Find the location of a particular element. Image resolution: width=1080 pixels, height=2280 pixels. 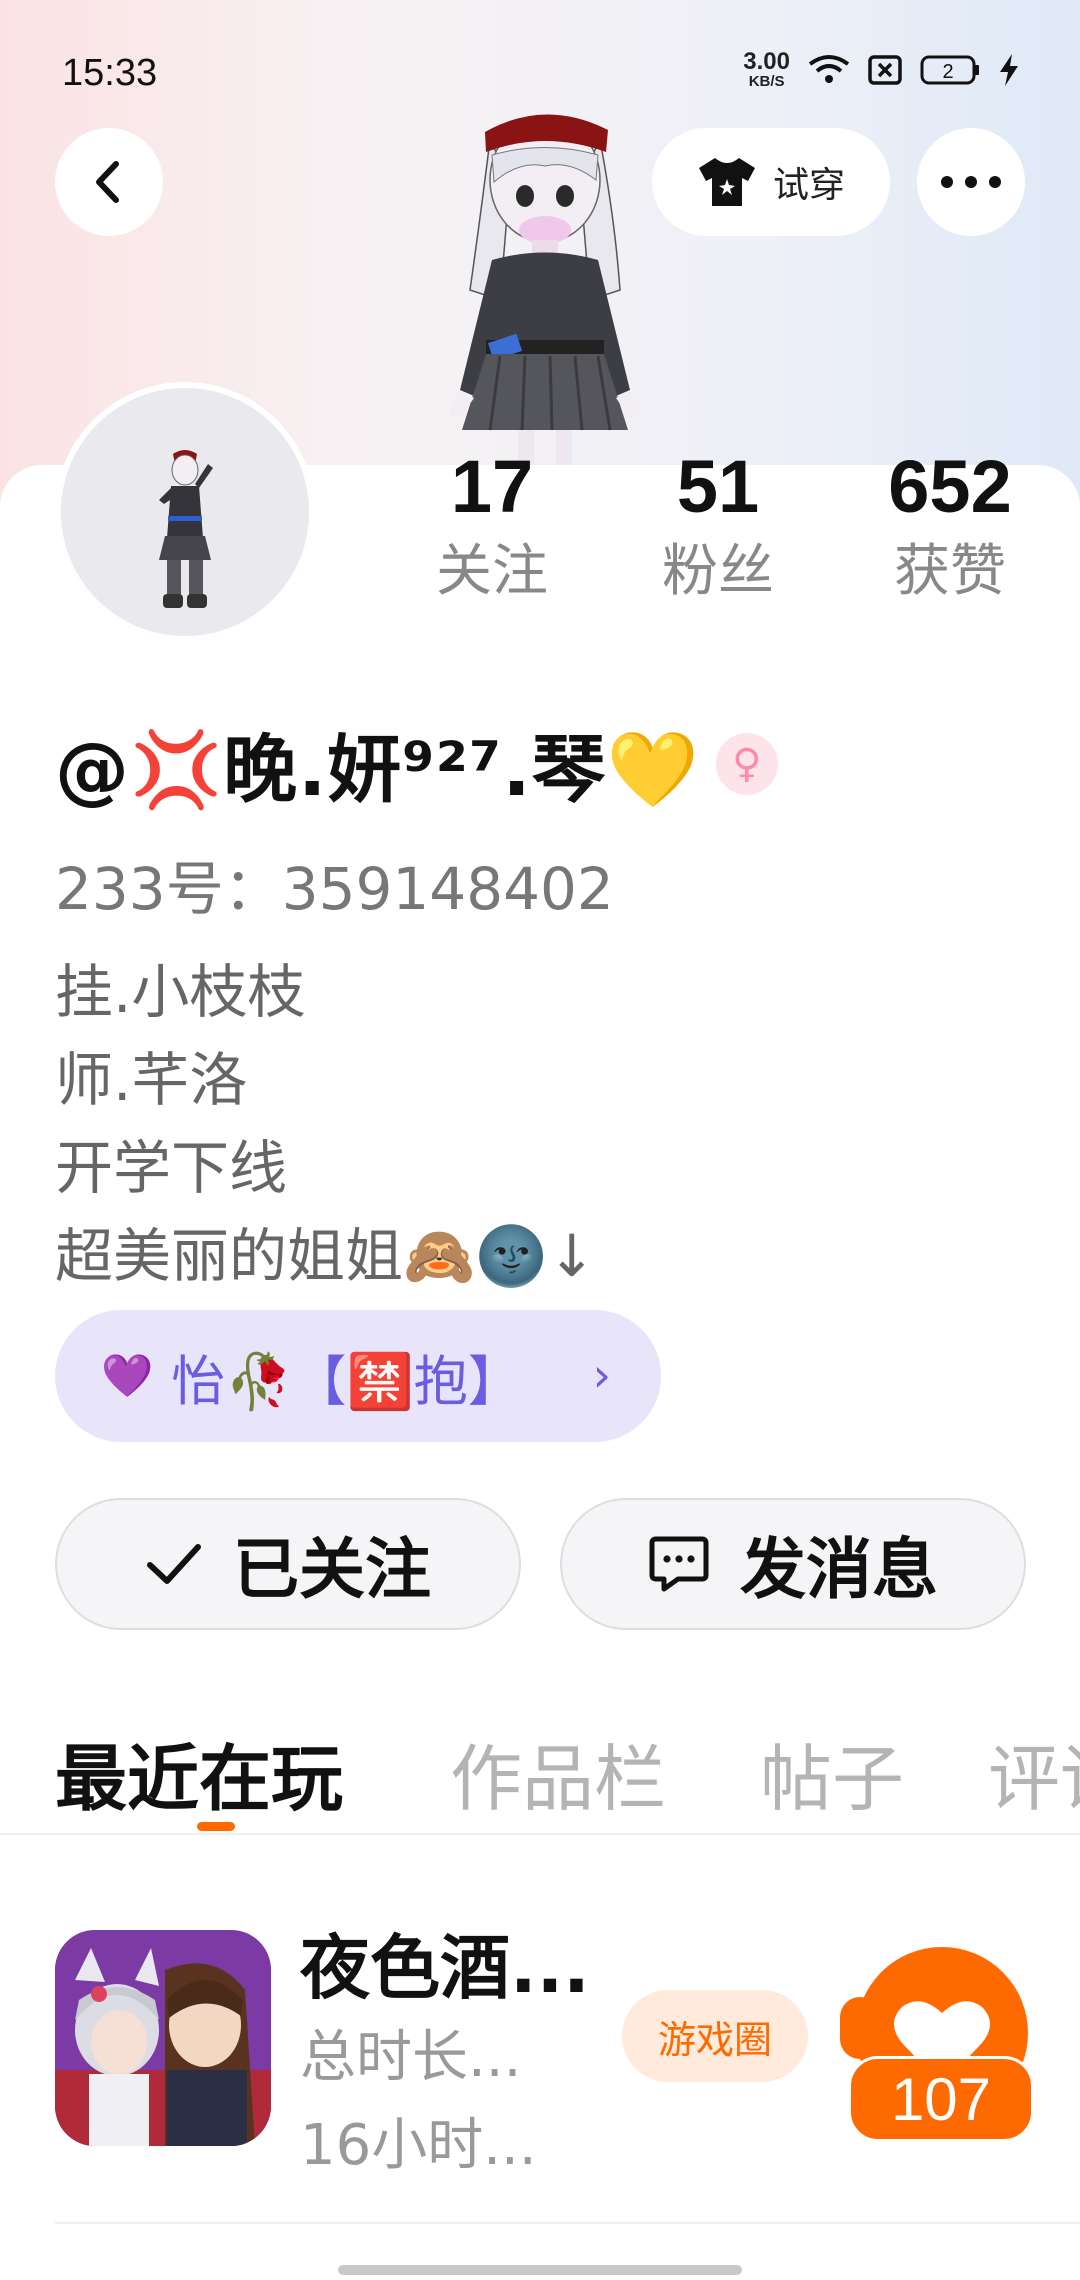

network-speed-value: 3.00 is located at coordinates (766, 61).